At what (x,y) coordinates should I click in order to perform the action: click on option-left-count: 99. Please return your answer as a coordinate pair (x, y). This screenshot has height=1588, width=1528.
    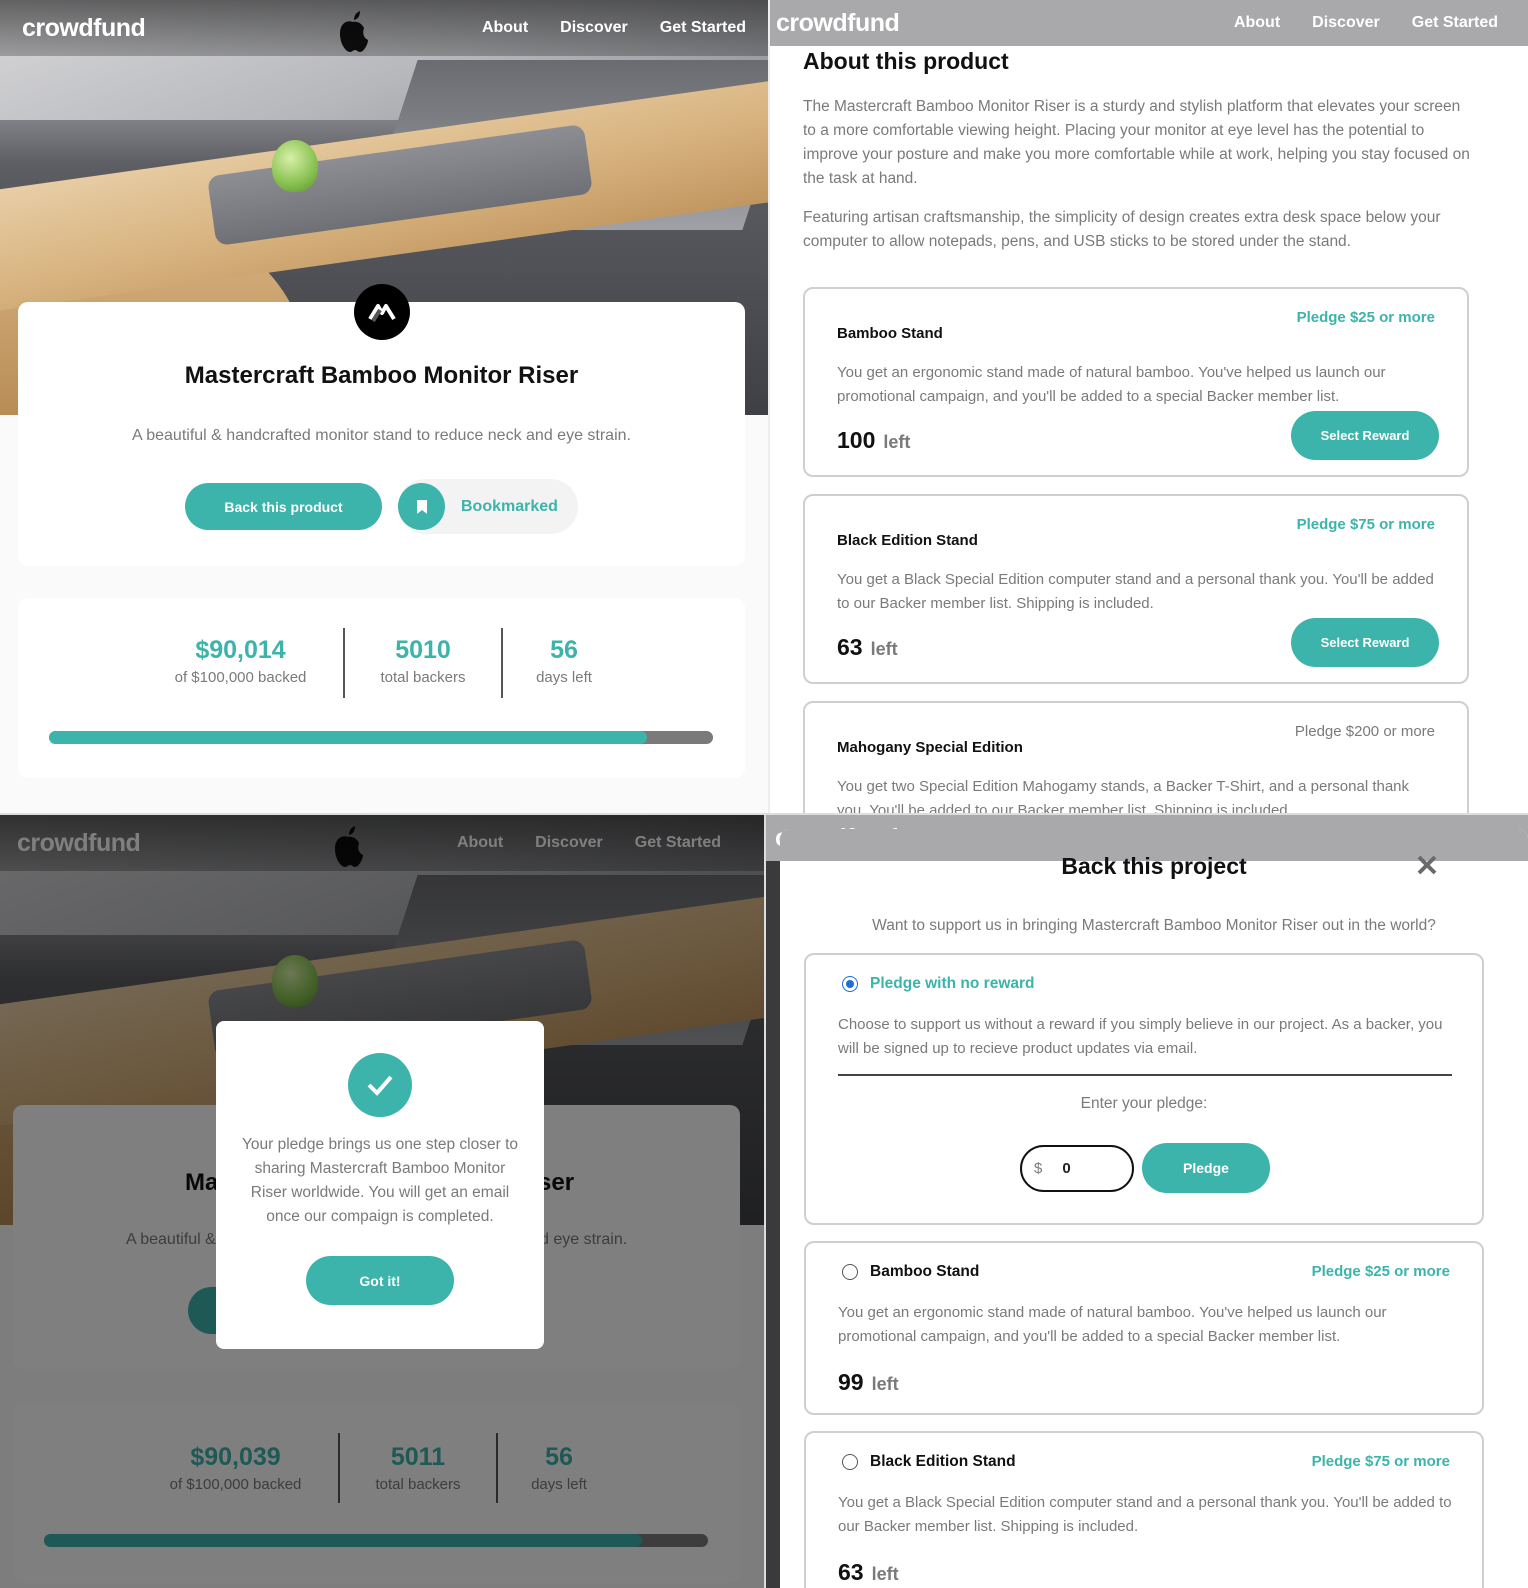
    Looking at the image, I should click on (851, 1382).